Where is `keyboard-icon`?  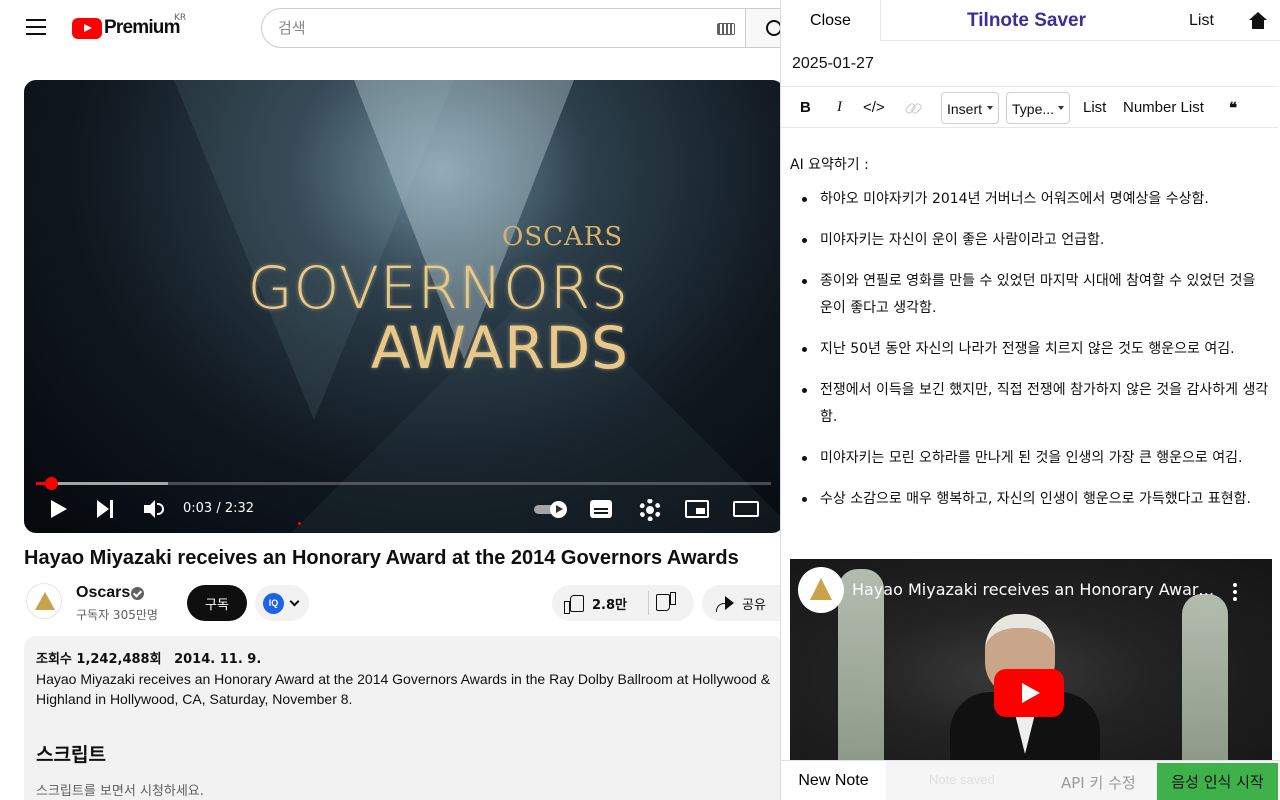
keyboard-icon is located at coordinates (726, 29).